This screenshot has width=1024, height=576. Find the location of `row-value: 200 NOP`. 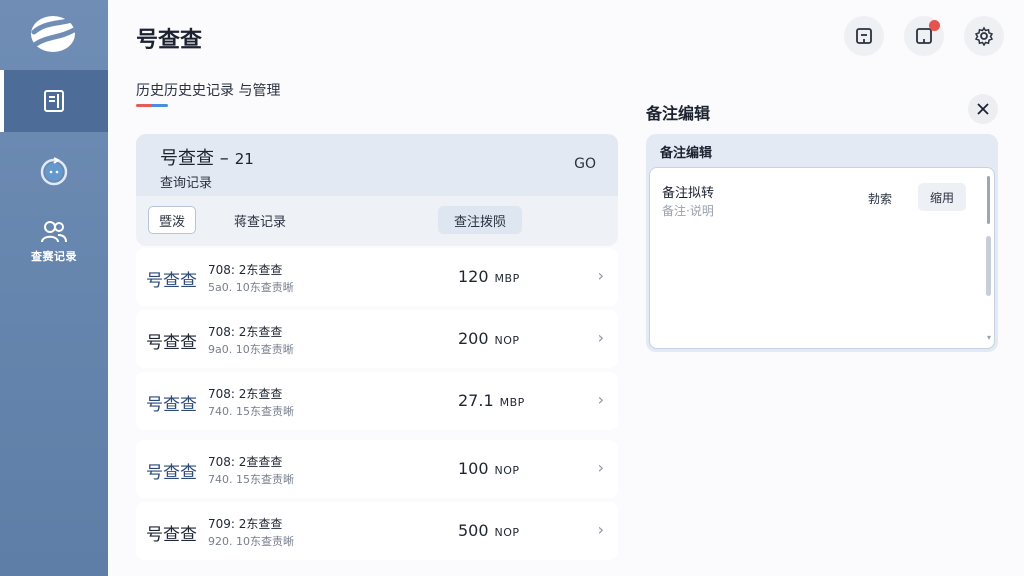

row-value: 200 NOP is located at coordinates (489, 338).